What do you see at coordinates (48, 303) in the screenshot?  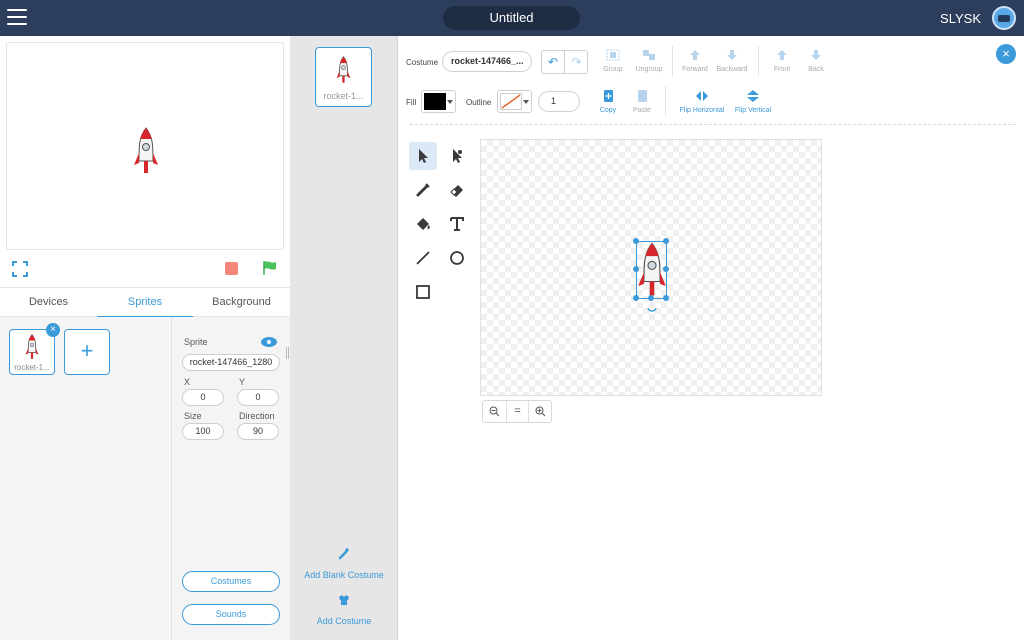 I see `tab-devices: Devices` at bounding box center [48, 303].